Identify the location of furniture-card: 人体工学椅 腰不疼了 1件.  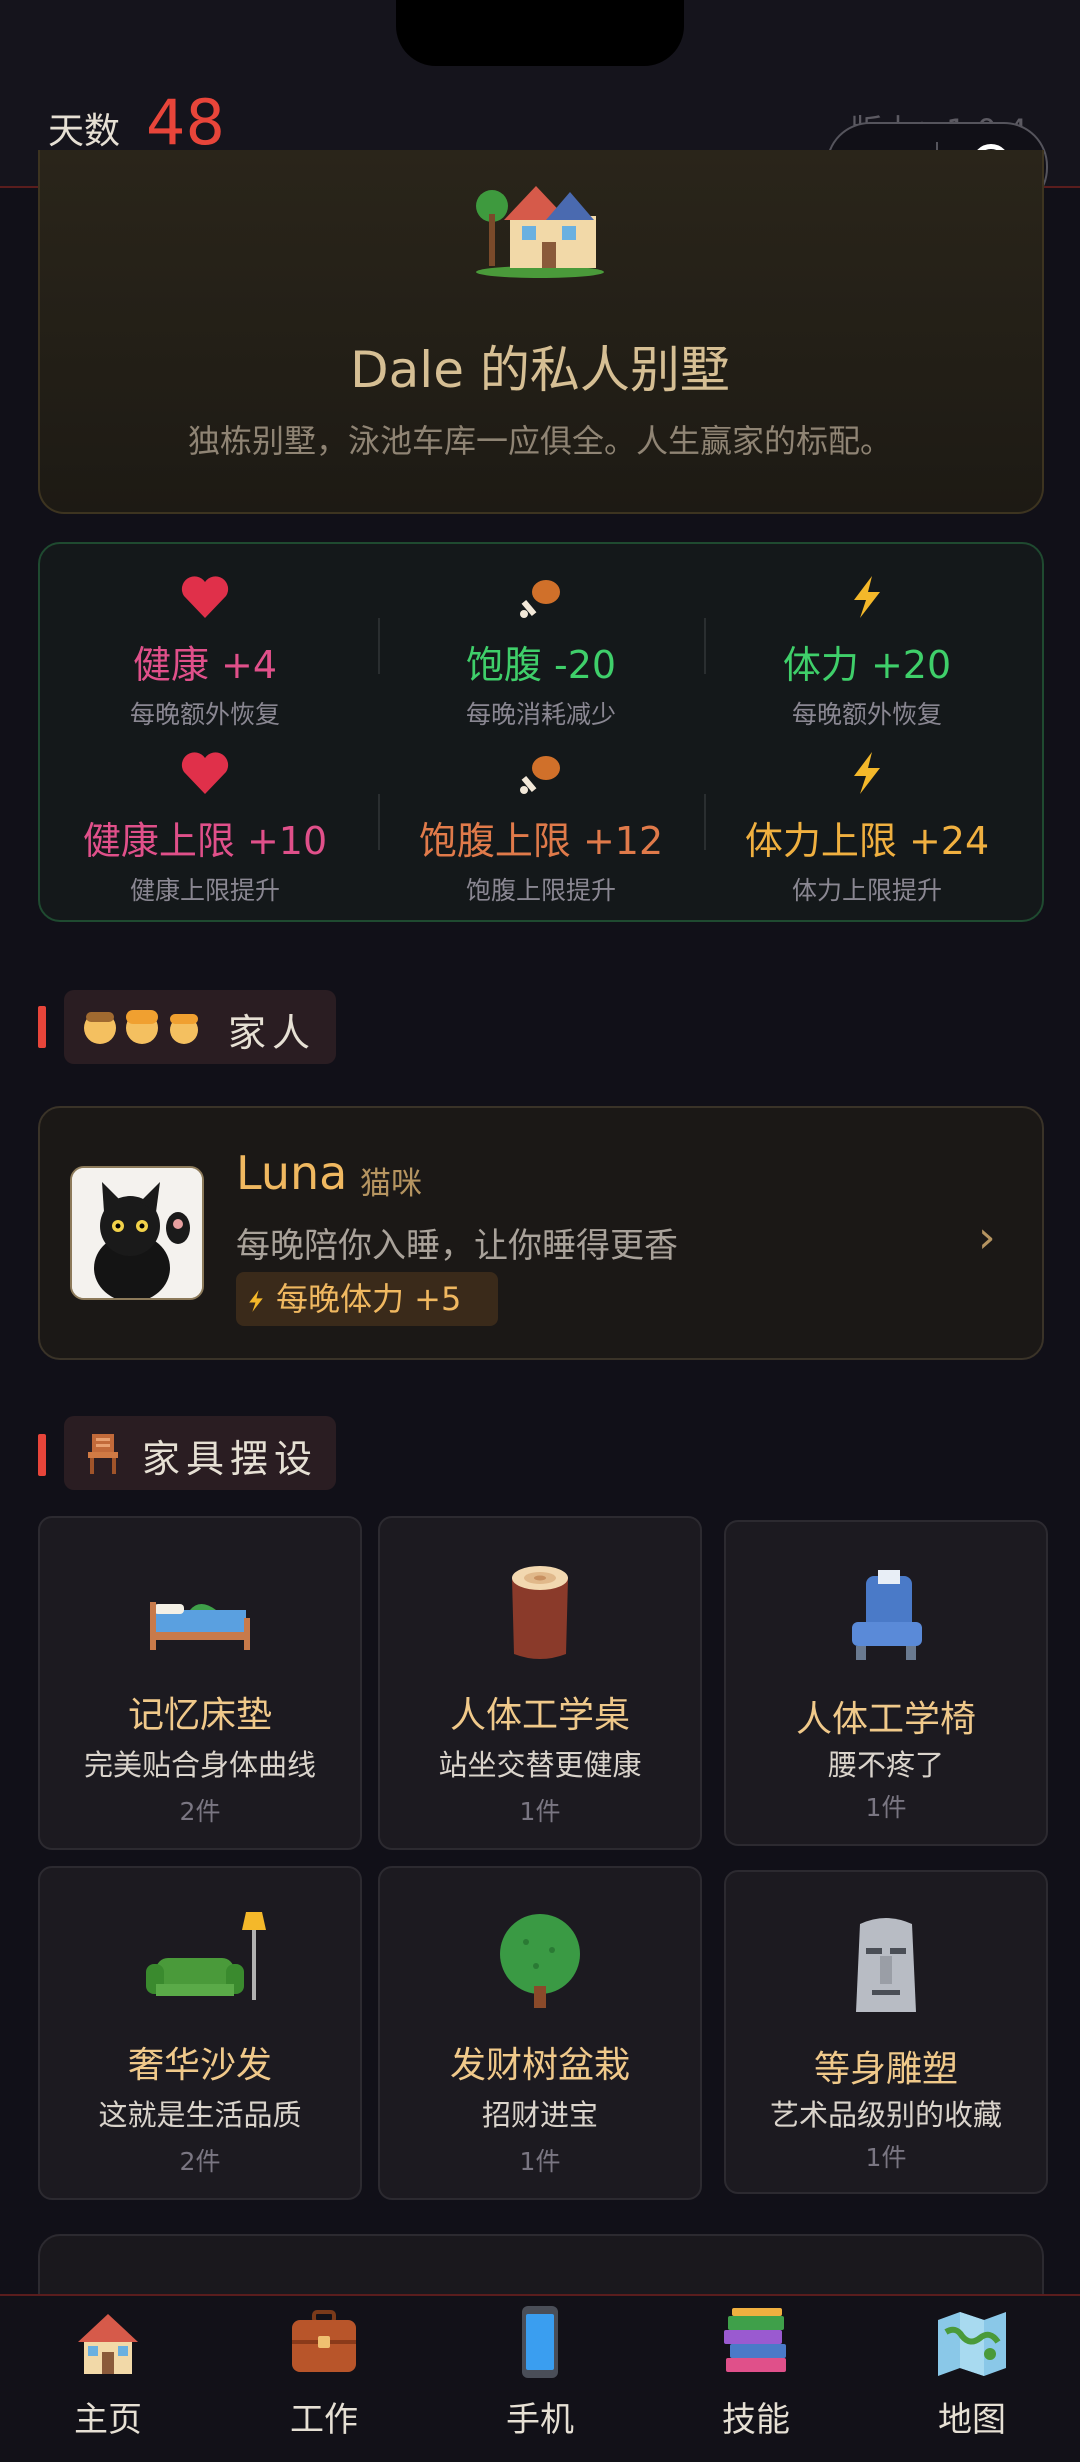
(886, 1683).